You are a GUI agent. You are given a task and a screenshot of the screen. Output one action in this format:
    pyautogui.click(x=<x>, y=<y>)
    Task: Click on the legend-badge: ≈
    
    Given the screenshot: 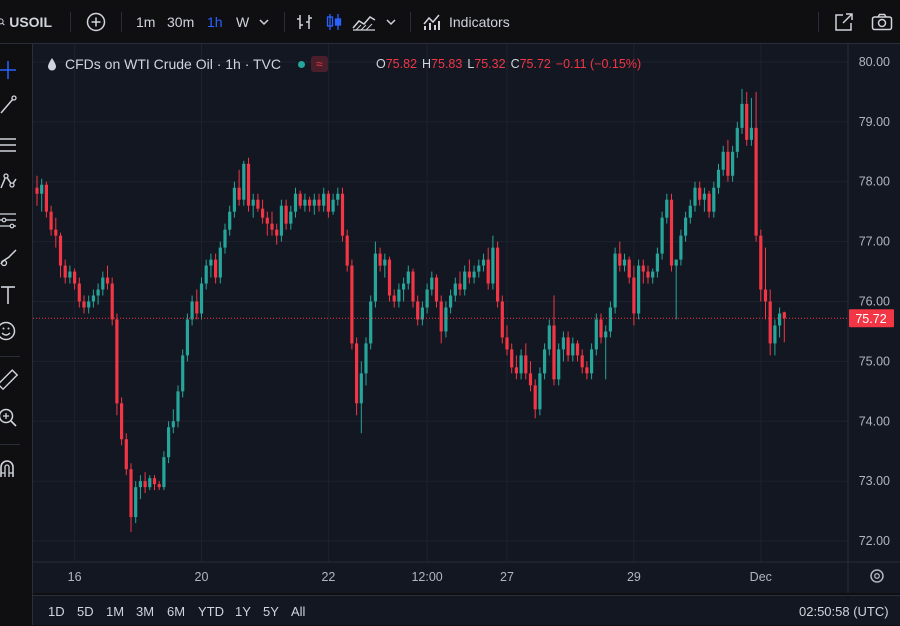 What is the action you would take?
    pyautogui.click(x=319, y=64)
    